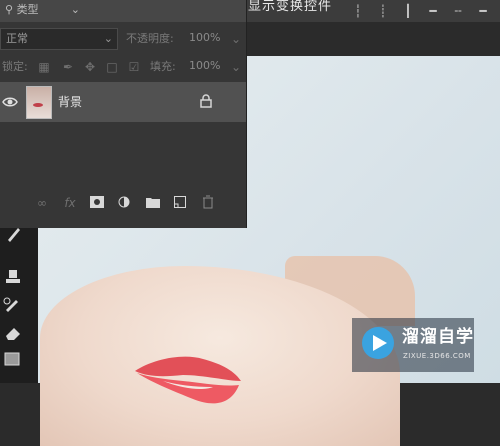 The height and width of the screenshot is (446, 500). I want to click on align-top-icon: ━, so click(433, 11).